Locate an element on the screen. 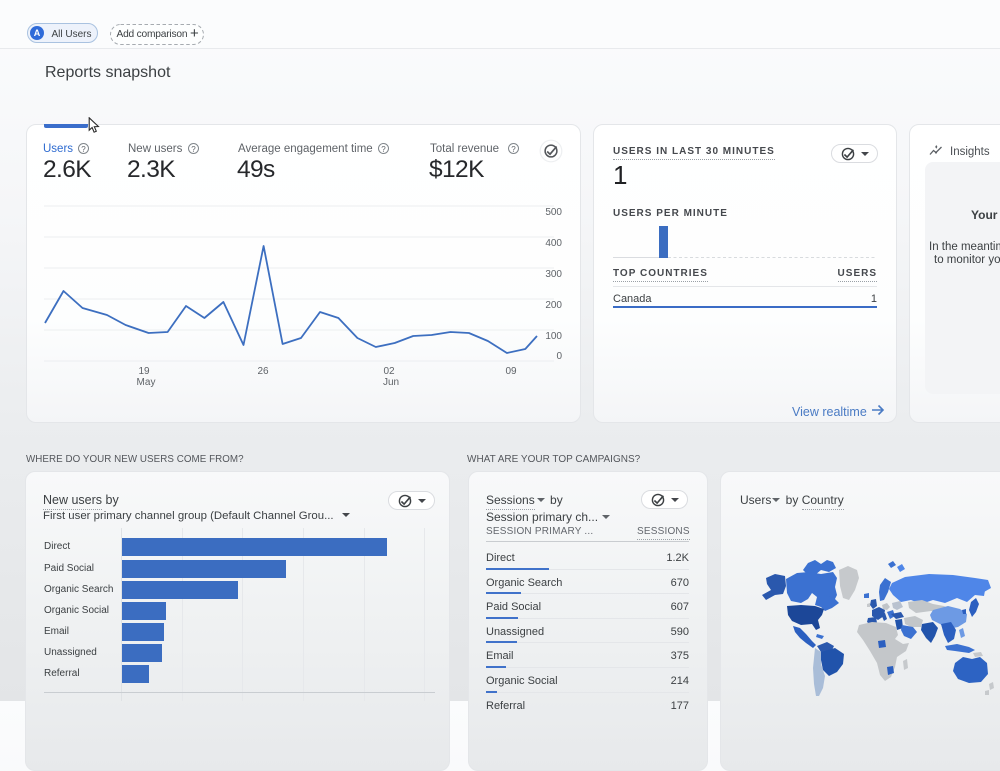  svg-text: 400 is located at coordinates (553, 243).